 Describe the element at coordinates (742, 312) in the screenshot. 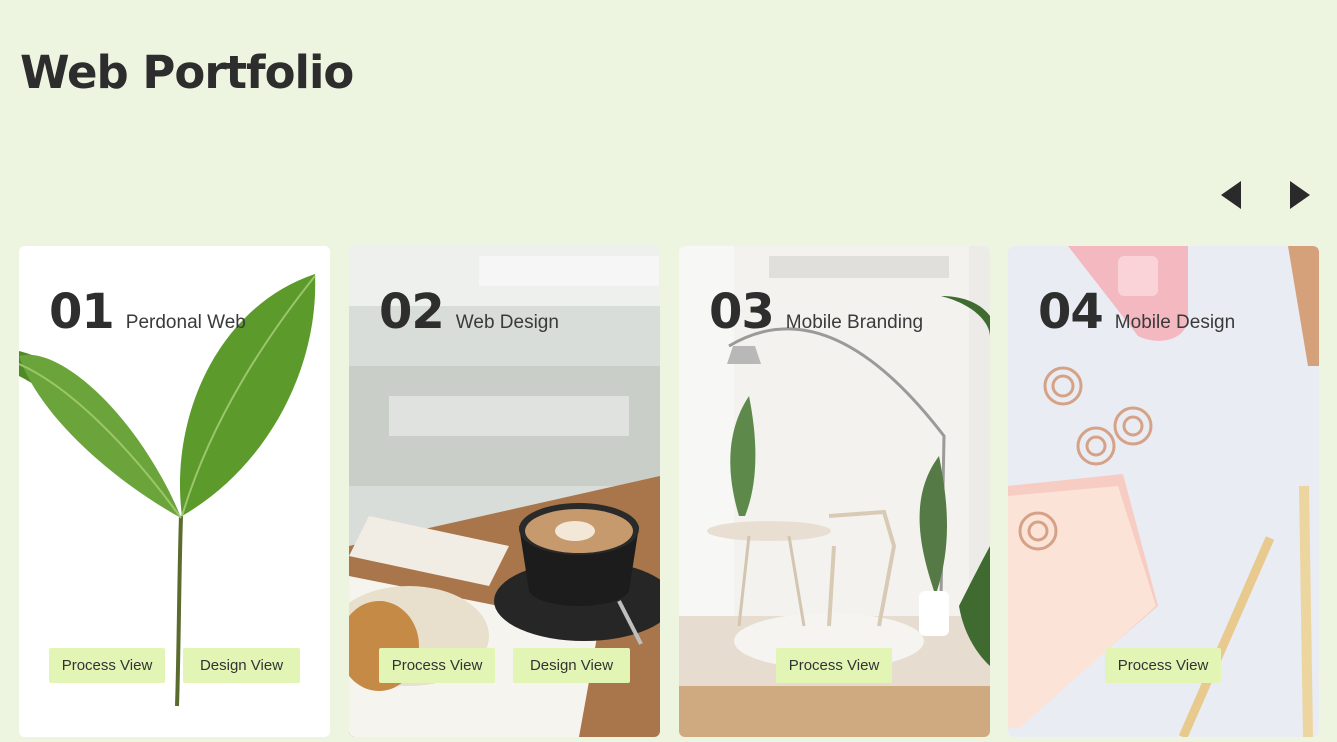

I see `card-number: 03` at that location.